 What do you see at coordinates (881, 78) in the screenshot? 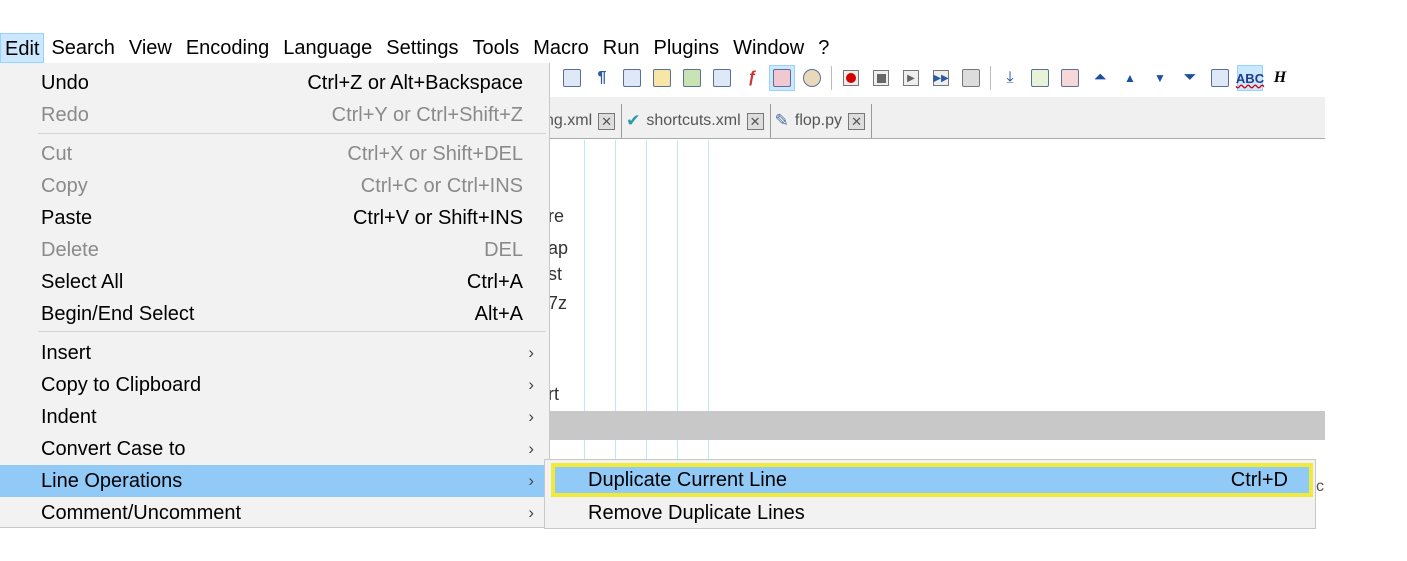
I see `stop-record-icon` at bounding box center [881, 78].